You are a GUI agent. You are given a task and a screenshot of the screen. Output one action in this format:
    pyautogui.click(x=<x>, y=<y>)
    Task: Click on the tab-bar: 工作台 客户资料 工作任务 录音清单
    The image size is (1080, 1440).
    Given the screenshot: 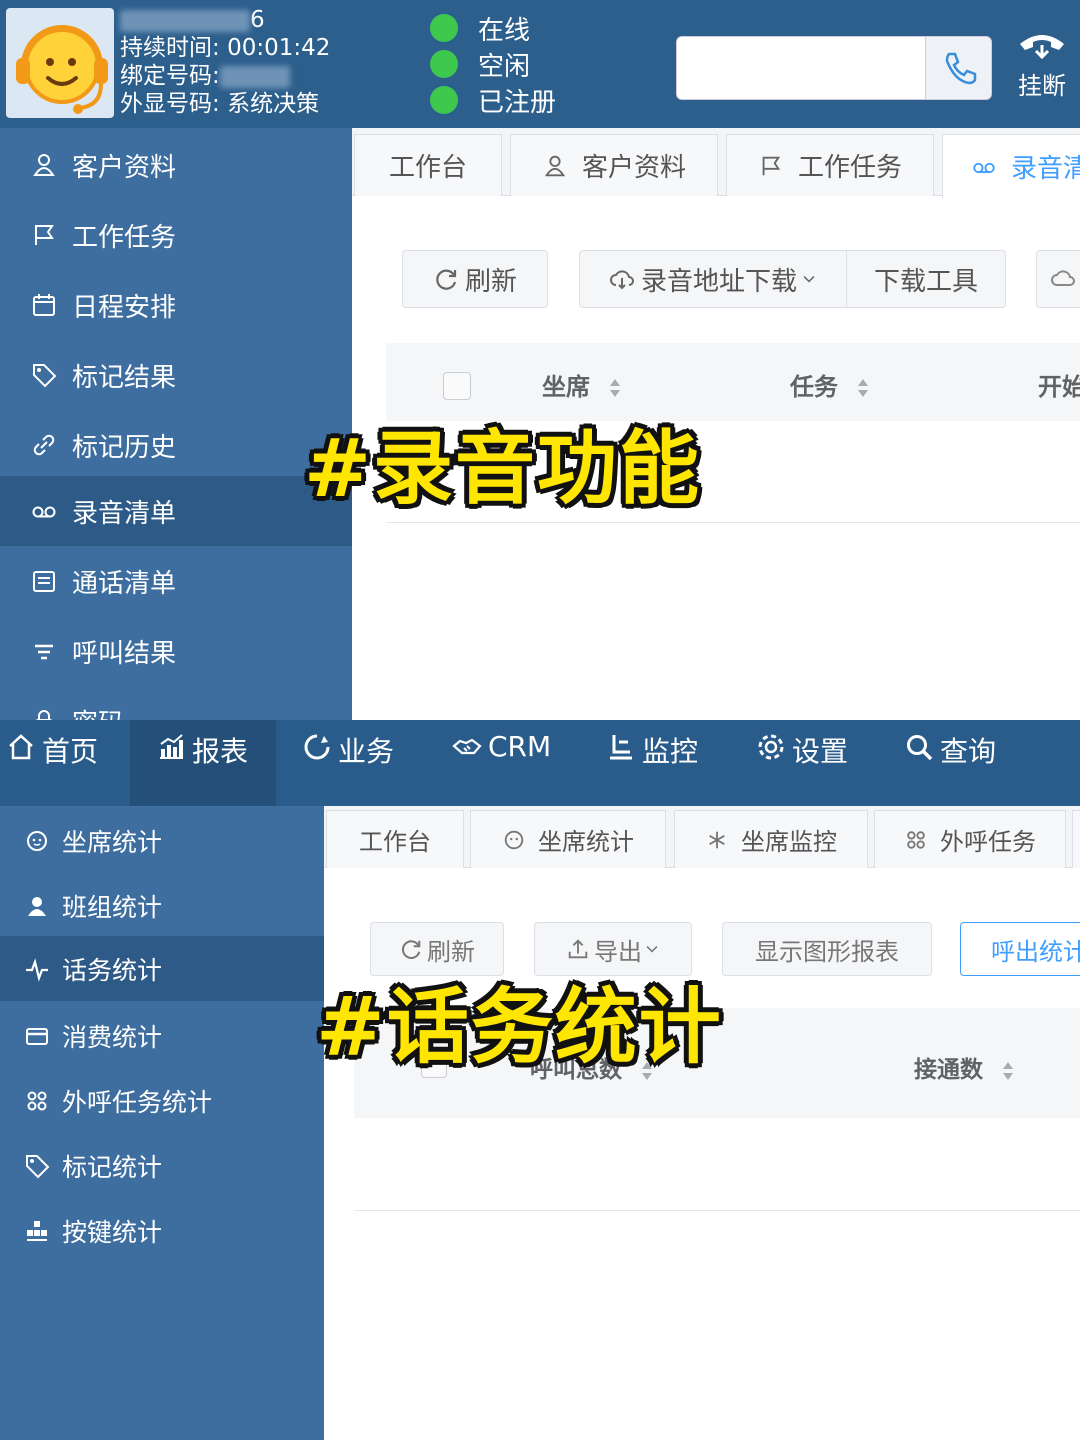 What is the action you would take?
    pyautogui.click(x=716, y=163)
    